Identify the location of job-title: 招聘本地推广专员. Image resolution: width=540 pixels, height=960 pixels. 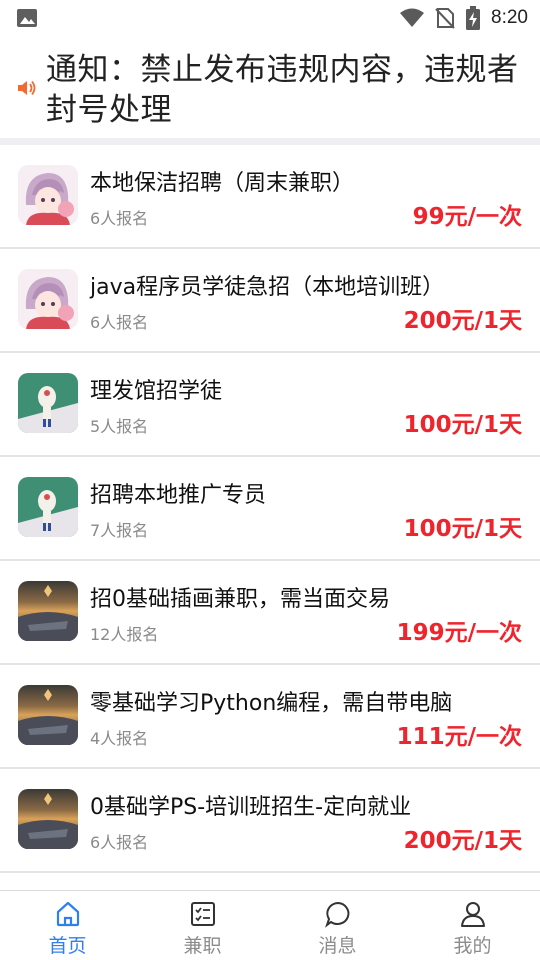
(178, 495).